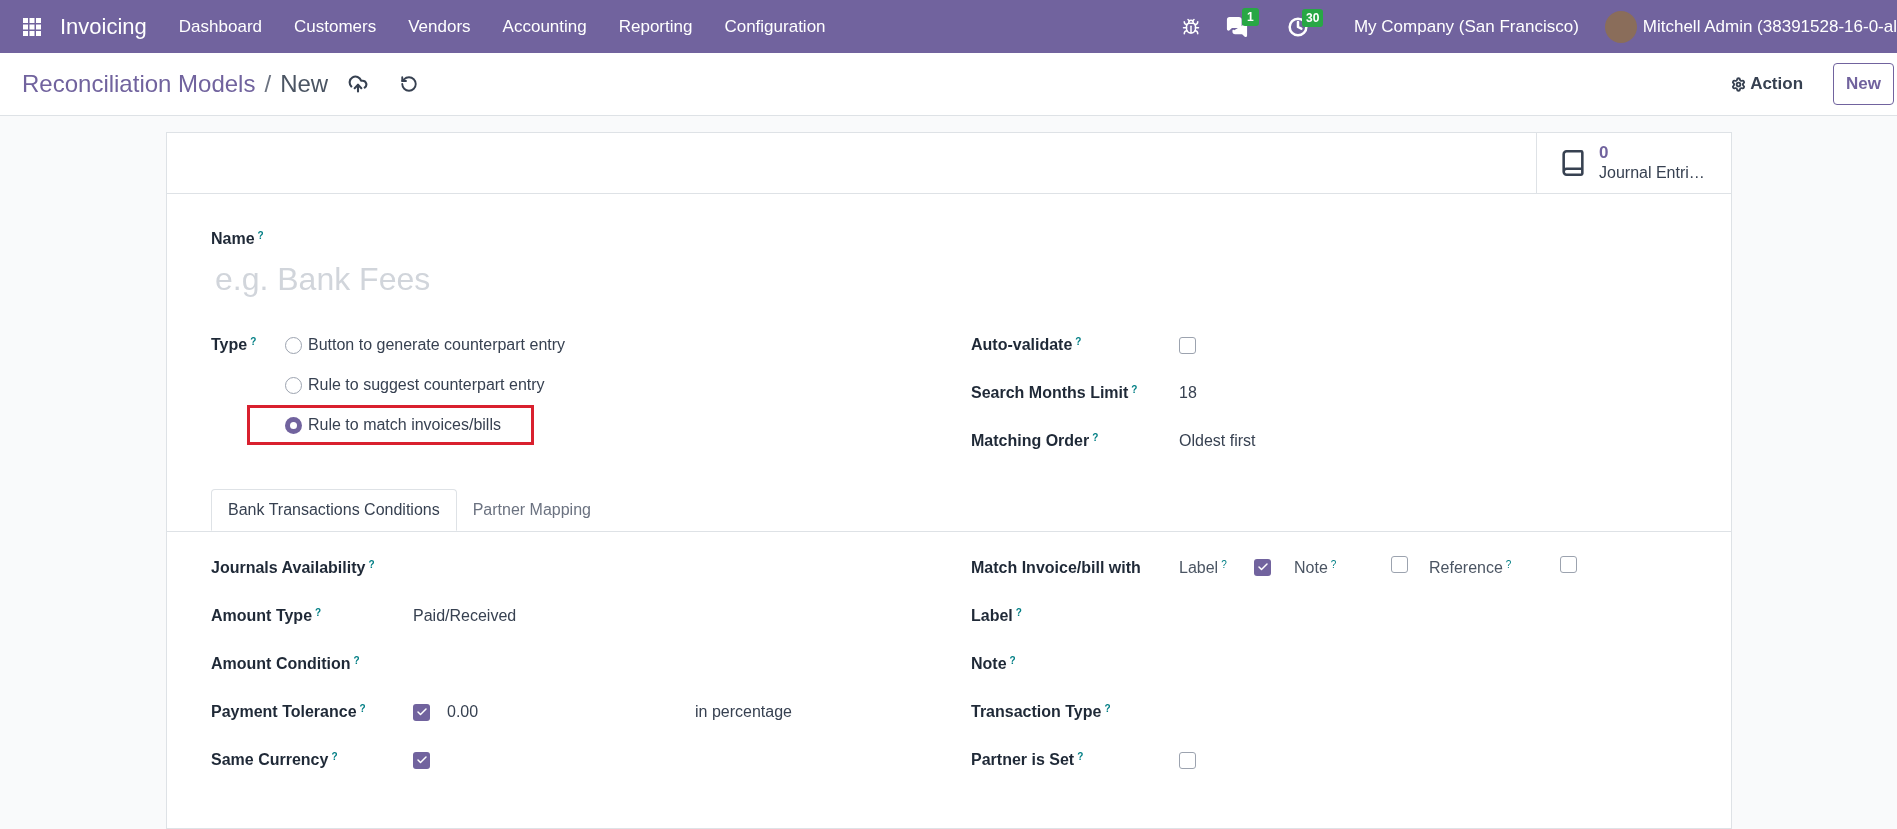 This screenshot has height=829, width=1897. I want to click on count-badge: 30, so click(1312, 17).